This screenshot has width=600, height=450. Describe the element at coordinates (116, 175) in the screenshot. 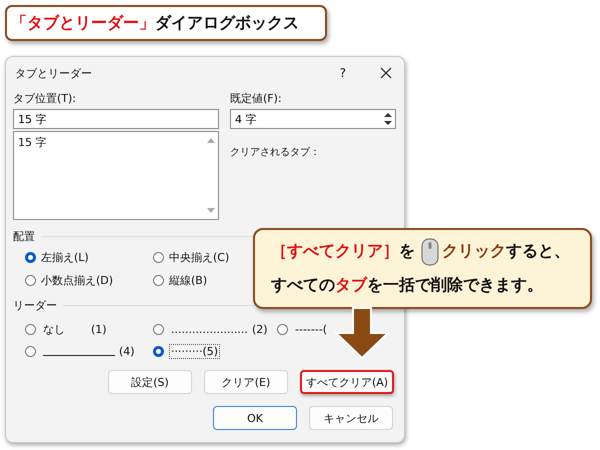

I see `tab-stop-list: 15 字` at that location.